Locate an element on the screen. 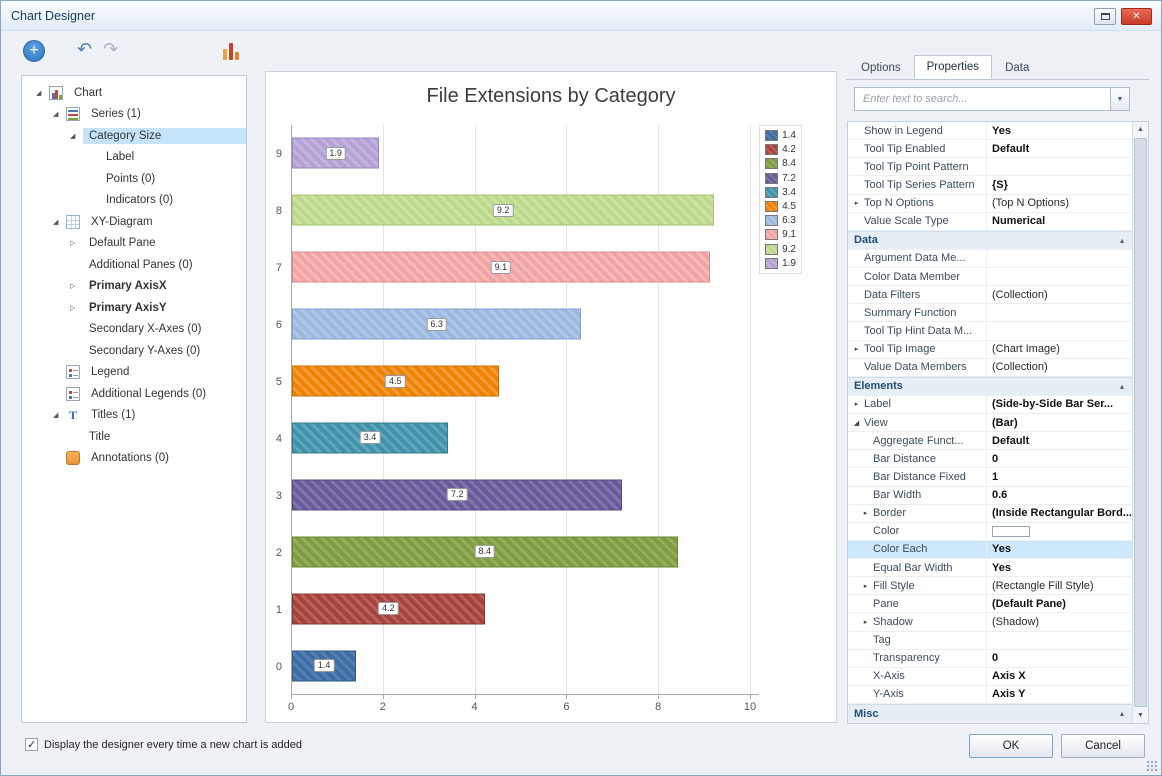 This screenshot has width=1162, height=776. property-value: (Default Pane) is located at coordinates (1059, 603).